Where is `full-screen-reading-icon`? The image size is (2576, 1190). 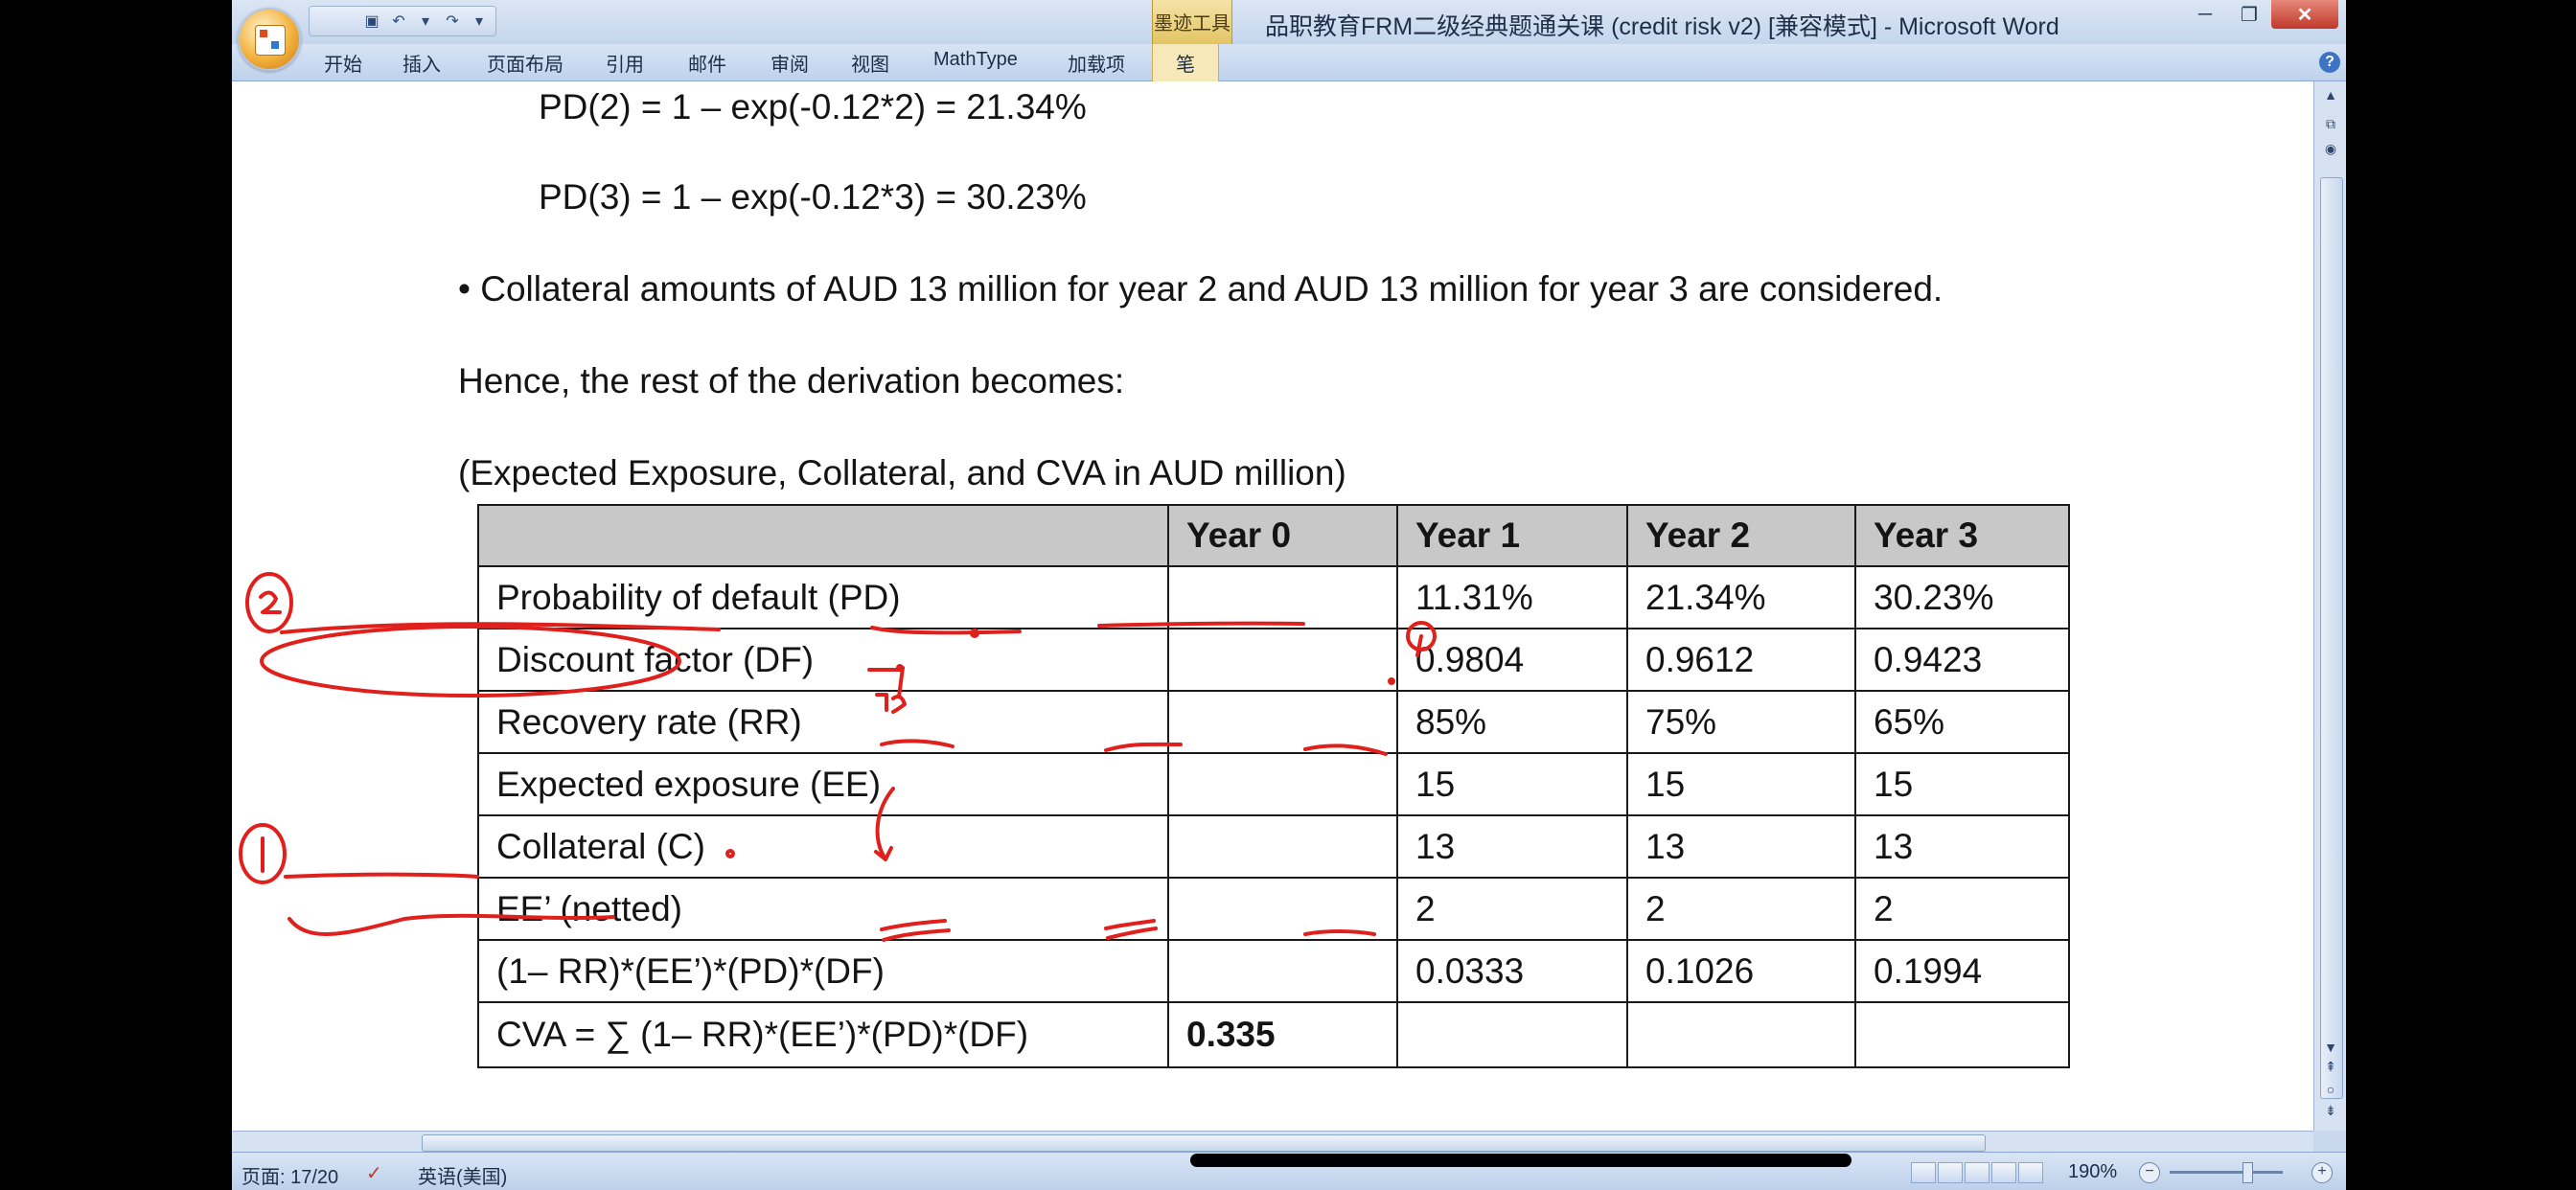
full-screen-reading-icon is located at coordinates (1950, 1172).